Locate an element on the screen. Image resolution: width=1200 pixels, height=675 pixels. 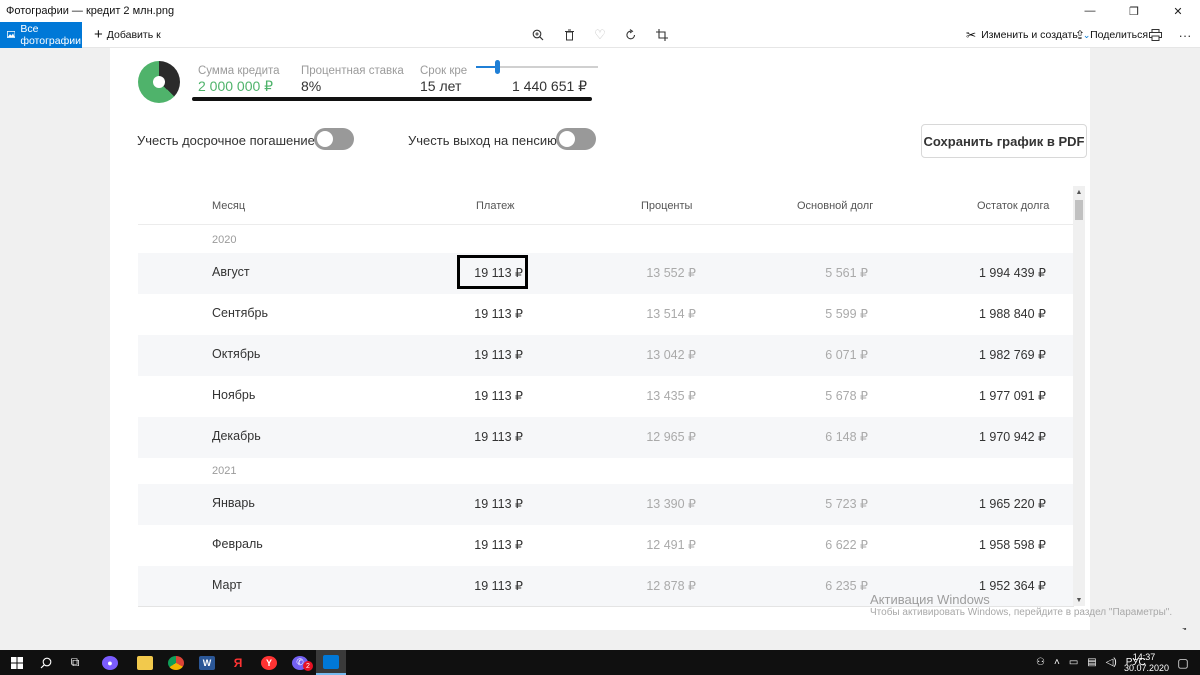
edit-create-menu: ✂ Изменить и создать ⌄ is located at coordinates (1028, 35).